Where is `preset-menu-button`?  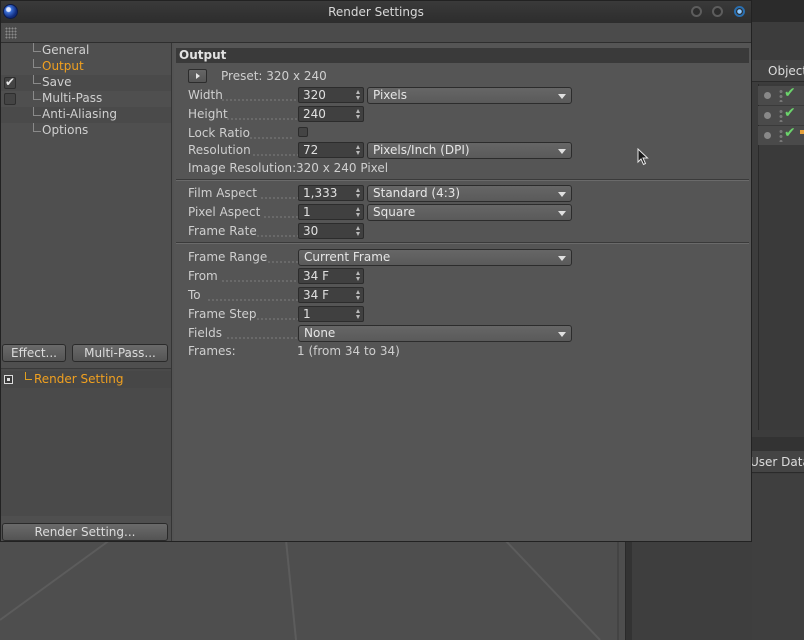
preset-menu-button is located at coordinates (197, 76).